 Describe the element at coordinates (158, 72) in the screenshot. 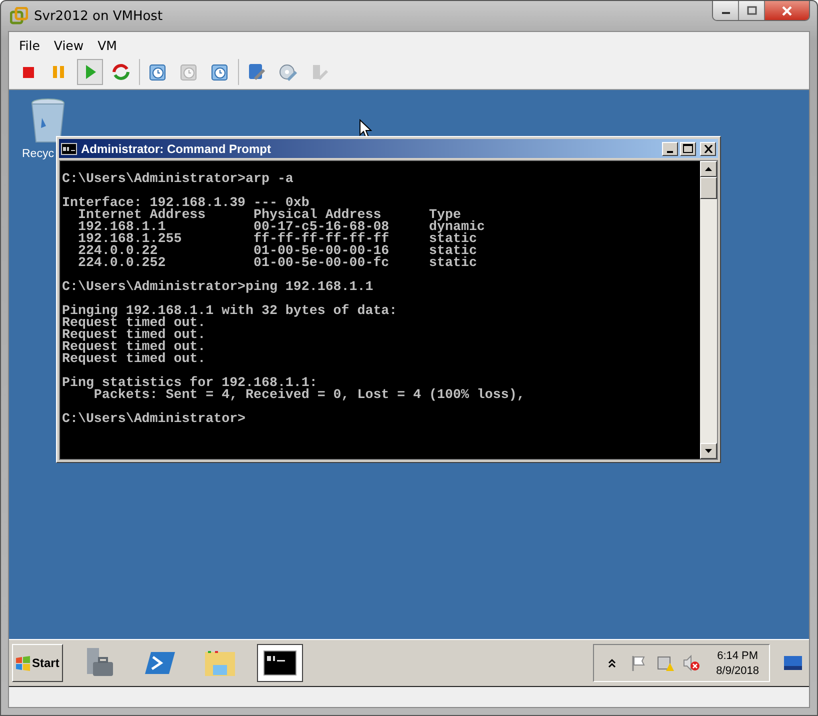

I see `snapshot-icon` at that location.